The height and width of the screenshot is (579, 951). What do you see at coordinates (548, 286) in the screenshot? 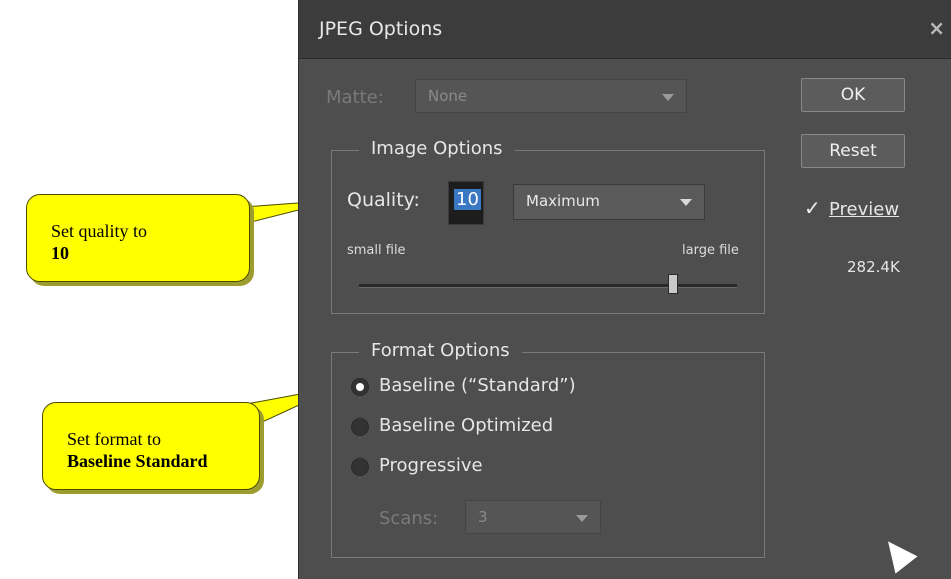
I see `quality-slider-track` at bounding box center [548, 286].